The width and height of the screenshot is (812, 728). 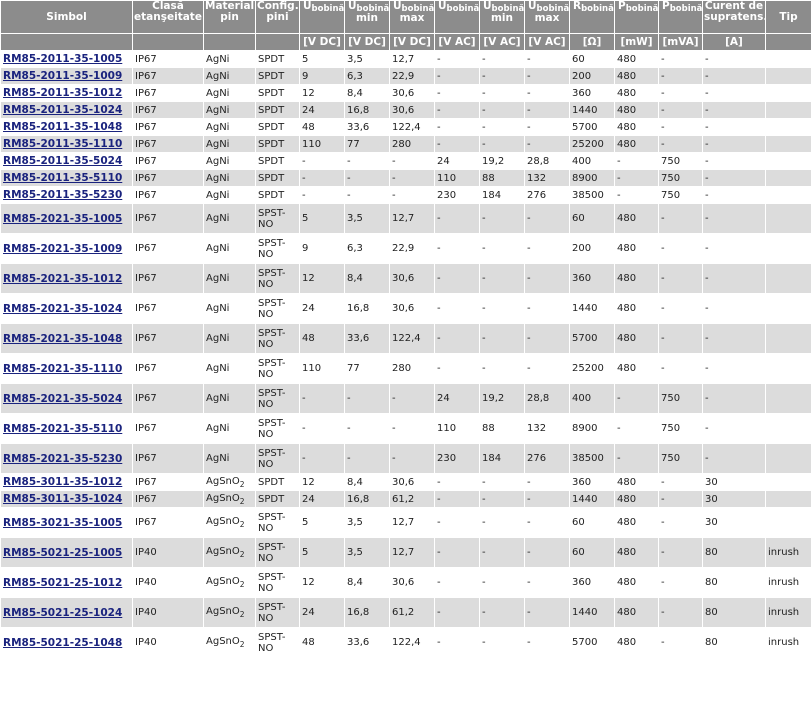 What do you see at coordinates (62, 369) in the screenshot?
I see `product-link: RM85-2021-35-1110` at bounding box center [62, 369].